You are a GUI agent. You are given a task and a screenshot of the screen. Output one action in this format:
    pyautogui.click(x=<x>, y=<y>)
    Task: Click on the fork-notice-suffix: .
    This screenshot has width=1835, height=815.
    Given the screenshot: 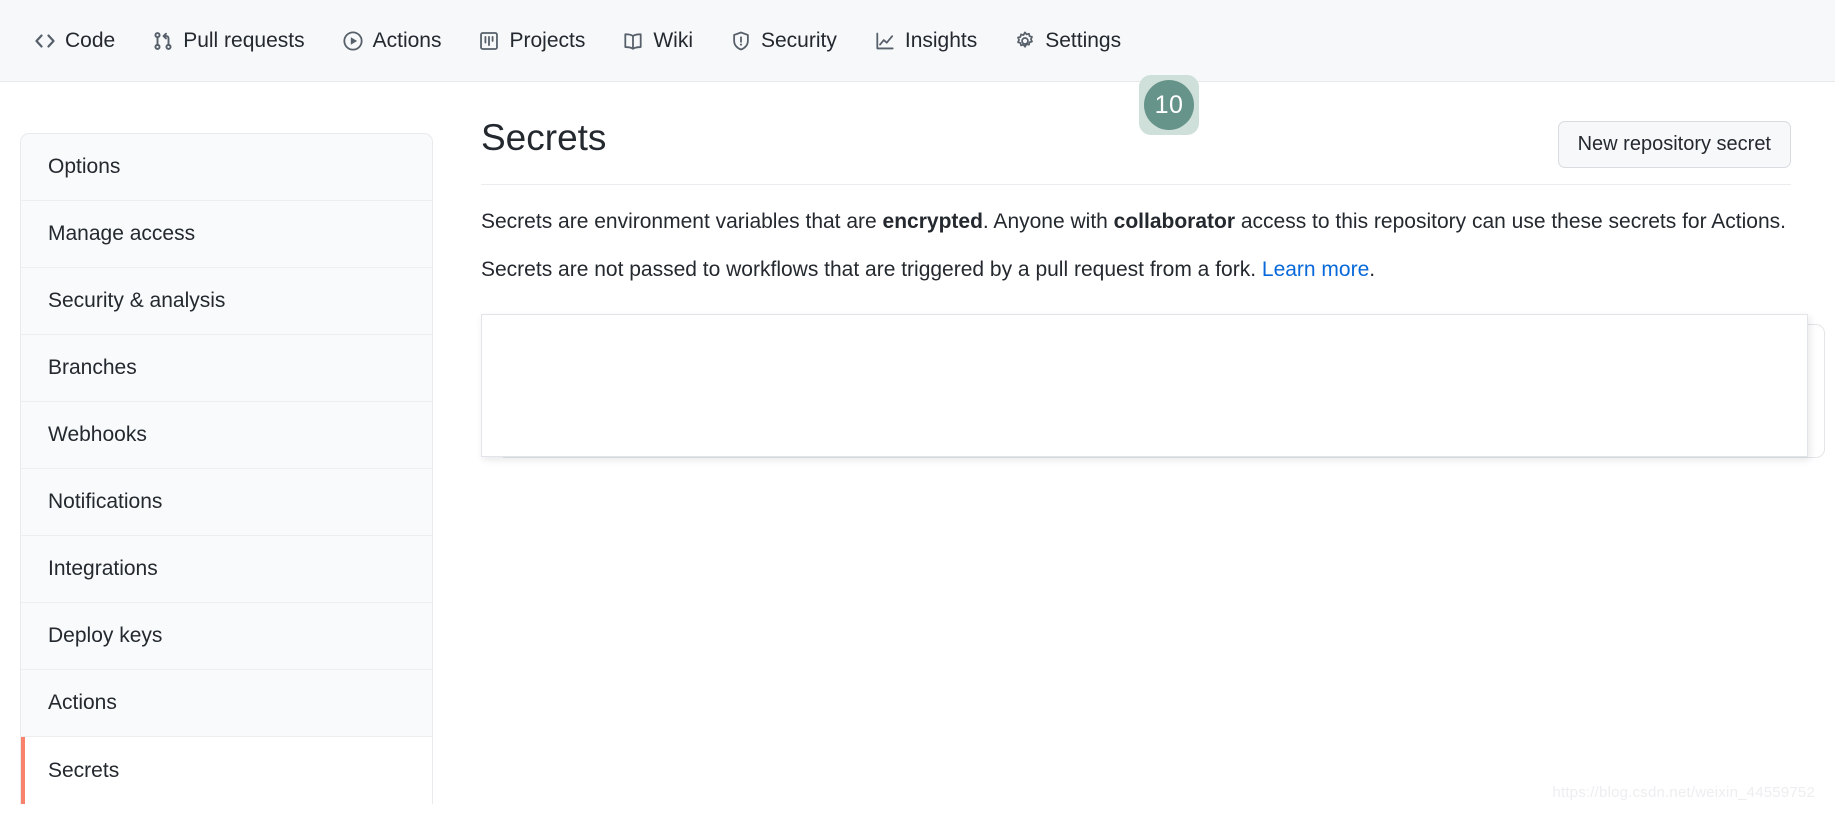 What is the action you would take?
    pyautogui.click(x=1372, y=269)
    